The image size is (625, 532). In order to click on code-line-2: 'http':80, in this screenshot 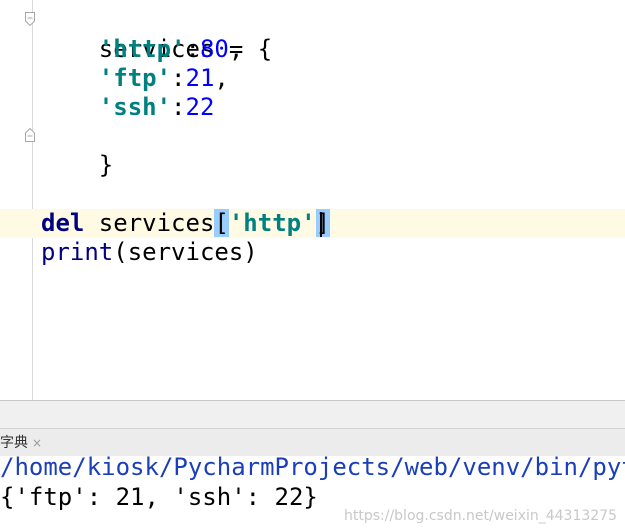, I will do `click(142, 49)`.